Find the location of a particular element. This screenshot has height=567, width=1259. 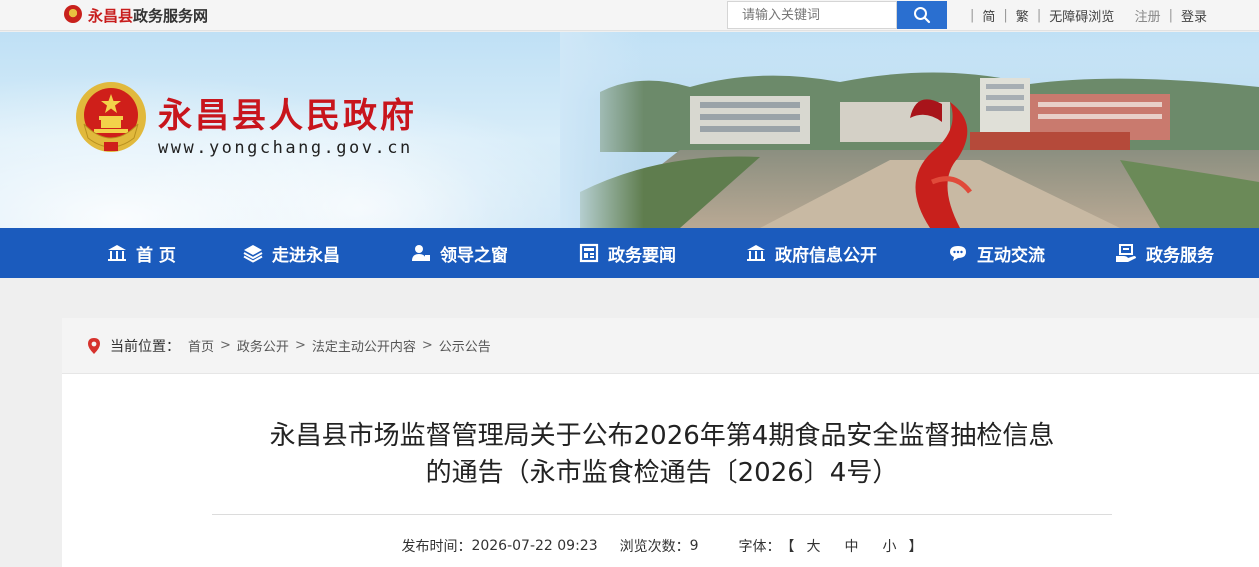

traditional-chinese-link: 繁 is located at coordinates (1022, 15).